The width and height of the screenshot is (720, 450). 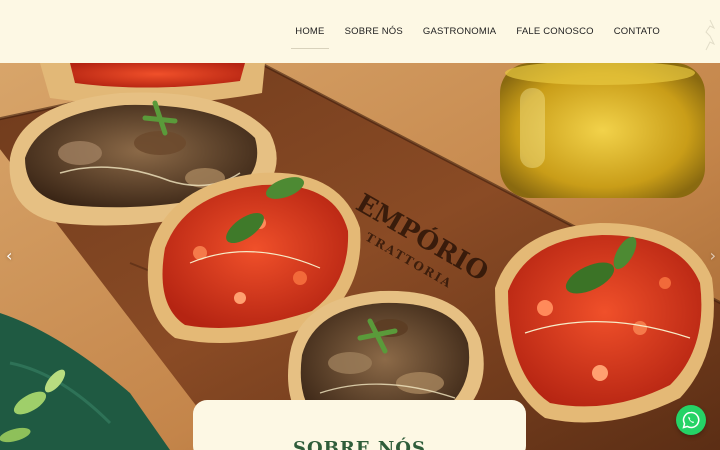 I want to click on nav-contato: CONTATO, so click(x=637, y=31).